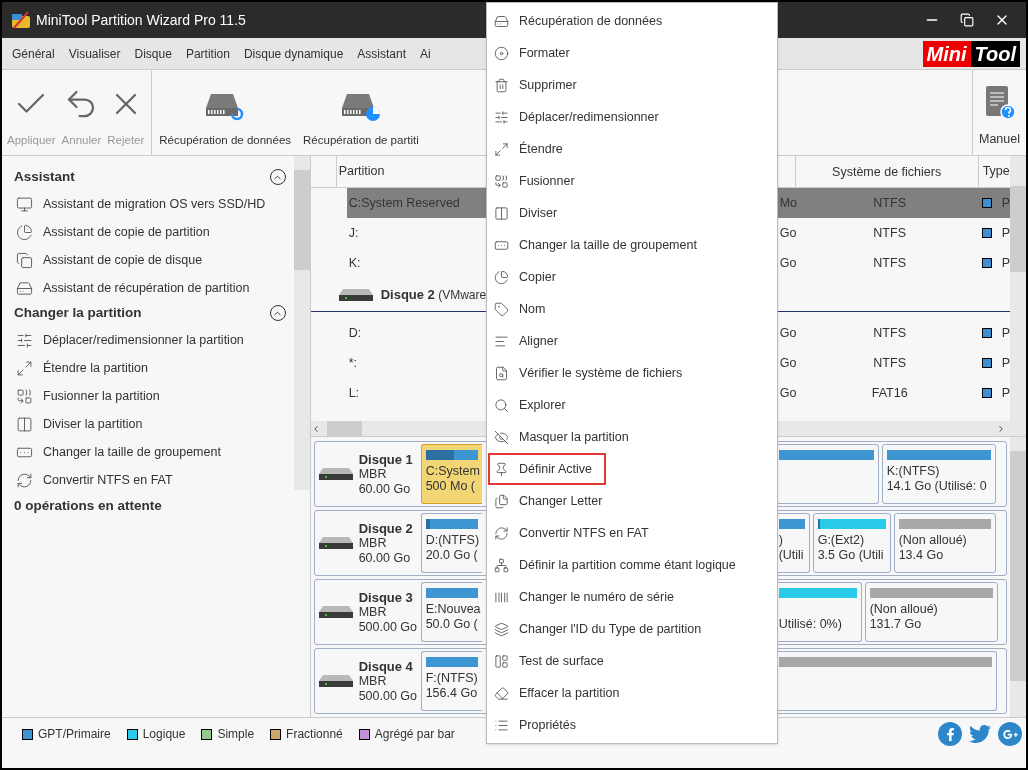  I want to click on table-cell: J:, so click(415, 233).